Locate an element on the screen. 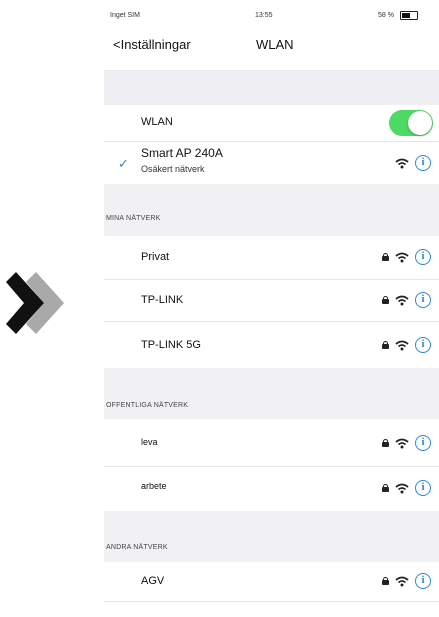  network-row: Privat i is located at coordinates (271, 258).